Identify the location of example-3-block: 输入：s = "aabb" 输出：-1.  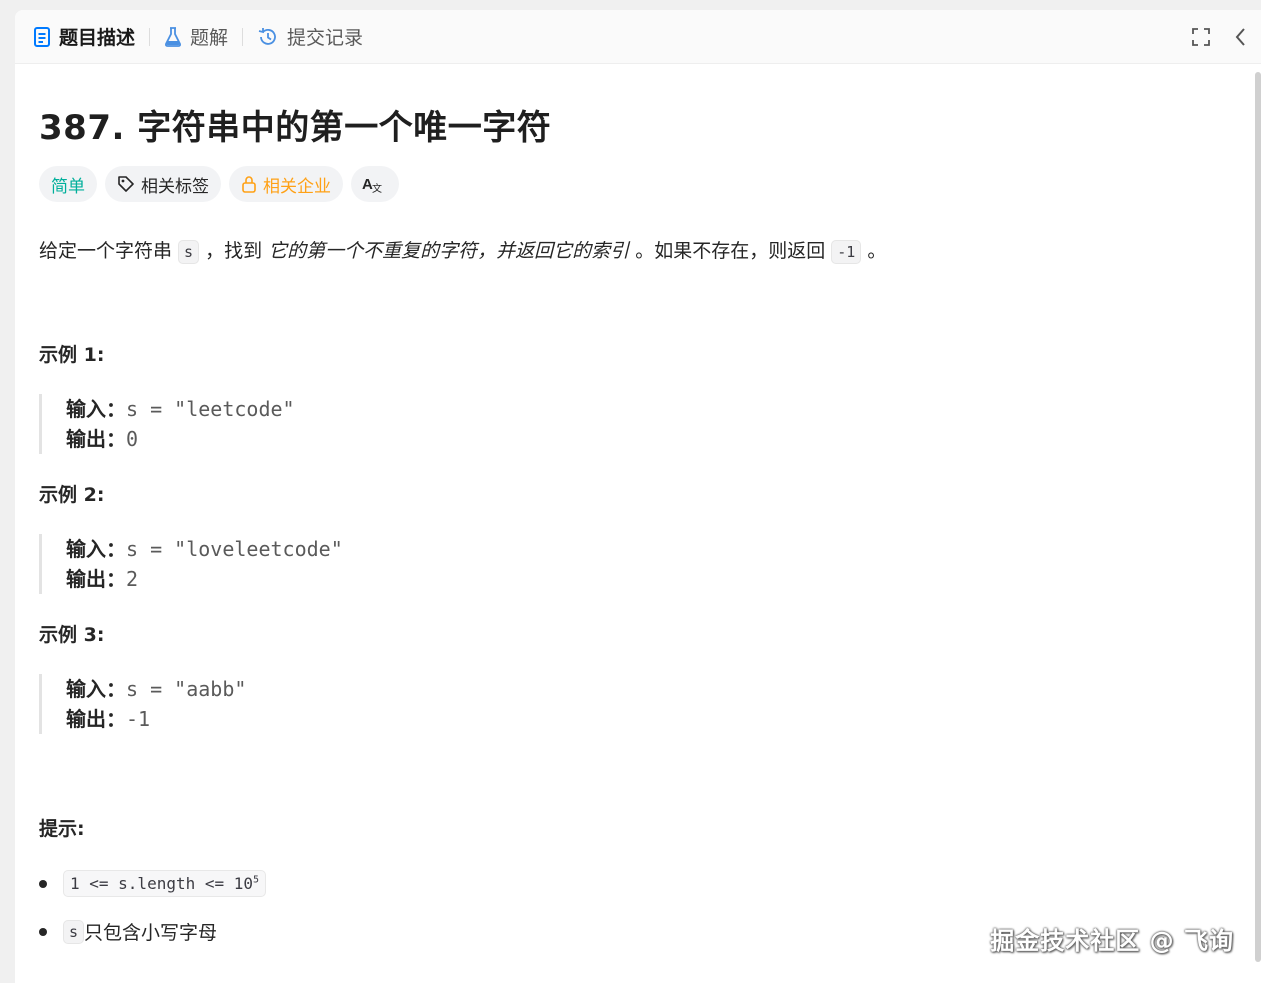
(142, 704).